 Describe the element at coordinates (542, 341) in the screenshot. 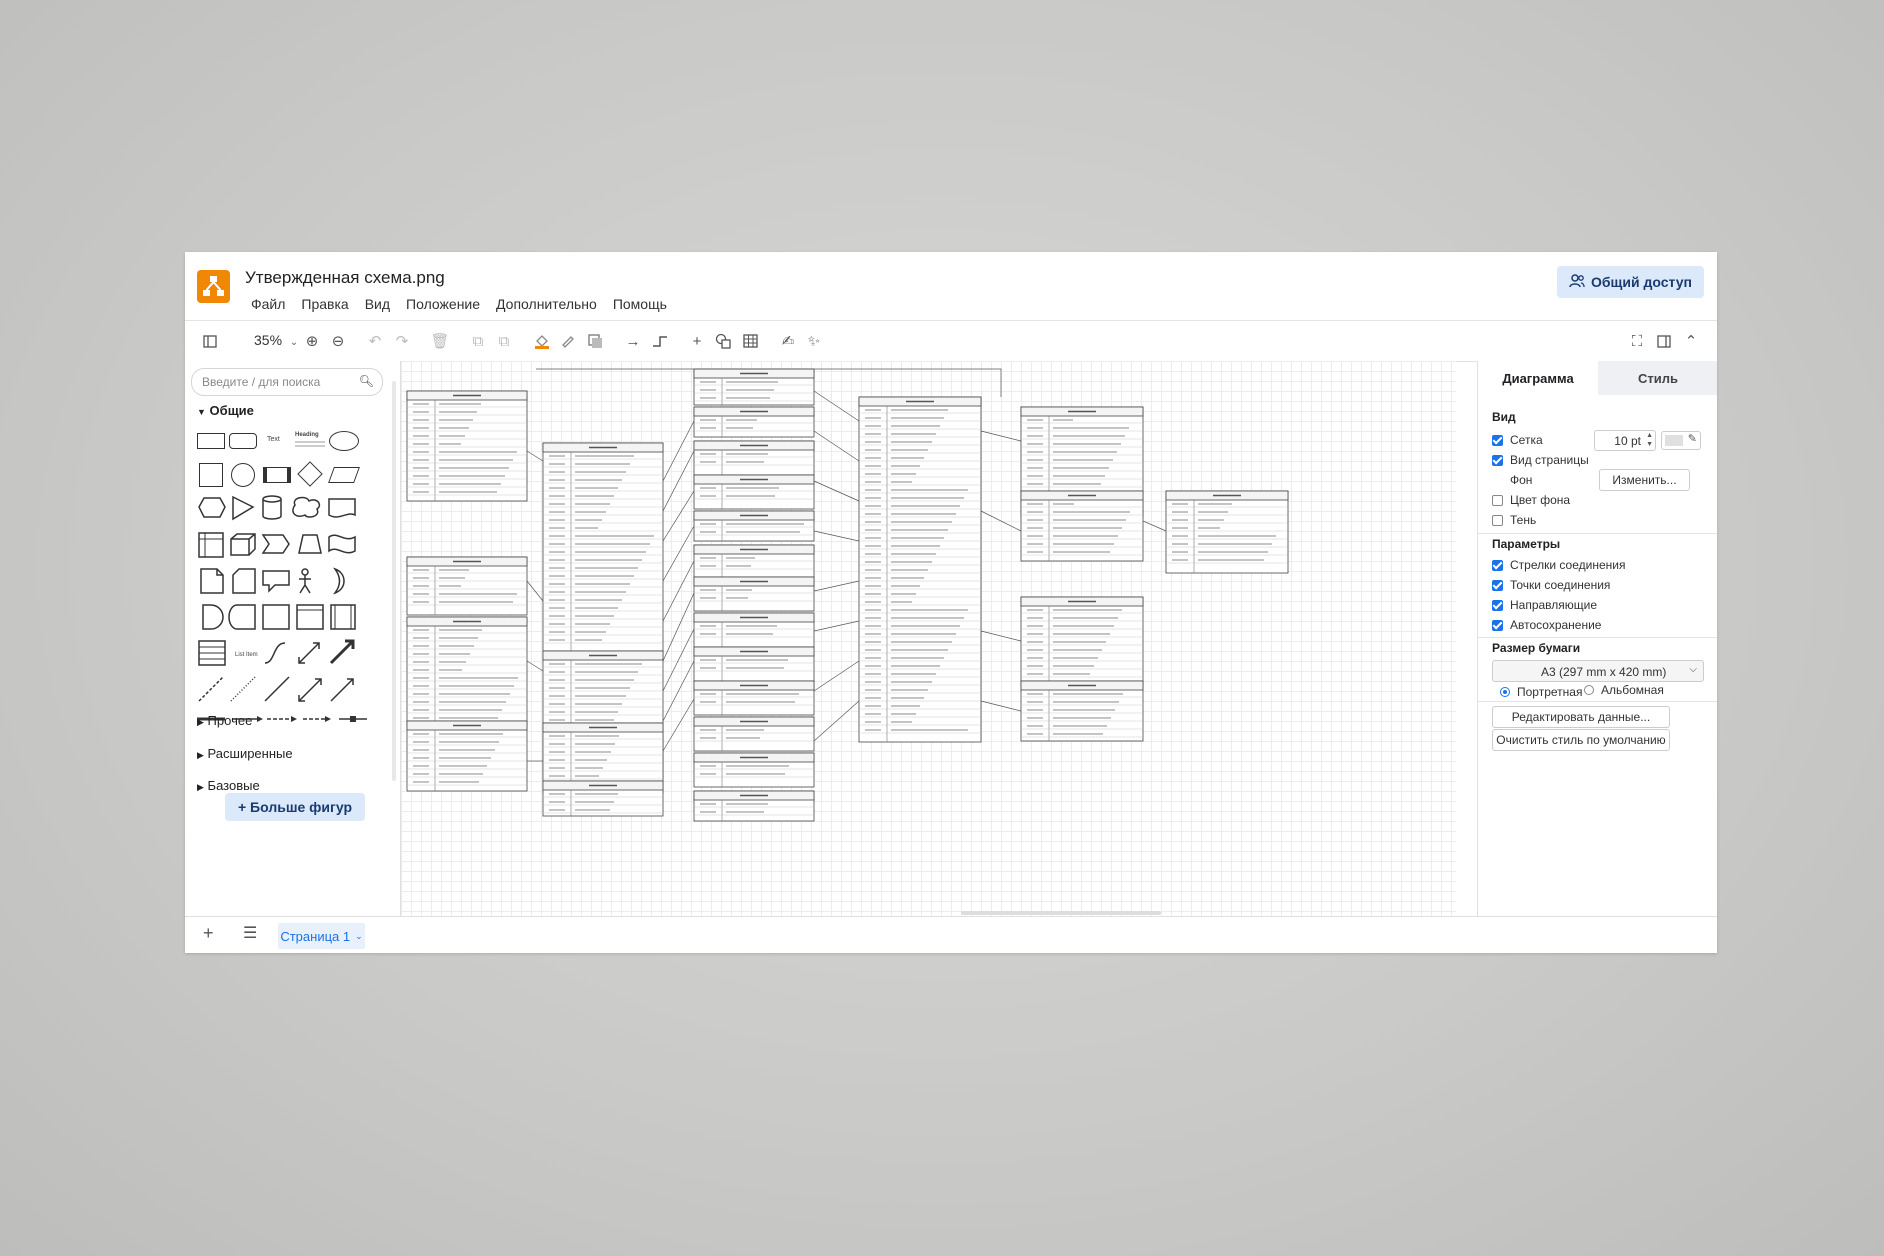

I see `fill-color-icon` at that location.